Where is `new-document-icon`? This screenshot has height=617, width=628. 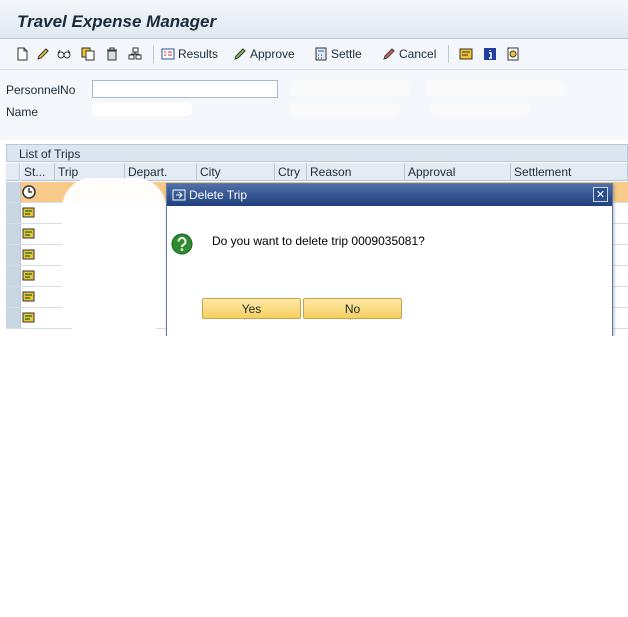 new-document-icon is located at coordinates (22, 54).